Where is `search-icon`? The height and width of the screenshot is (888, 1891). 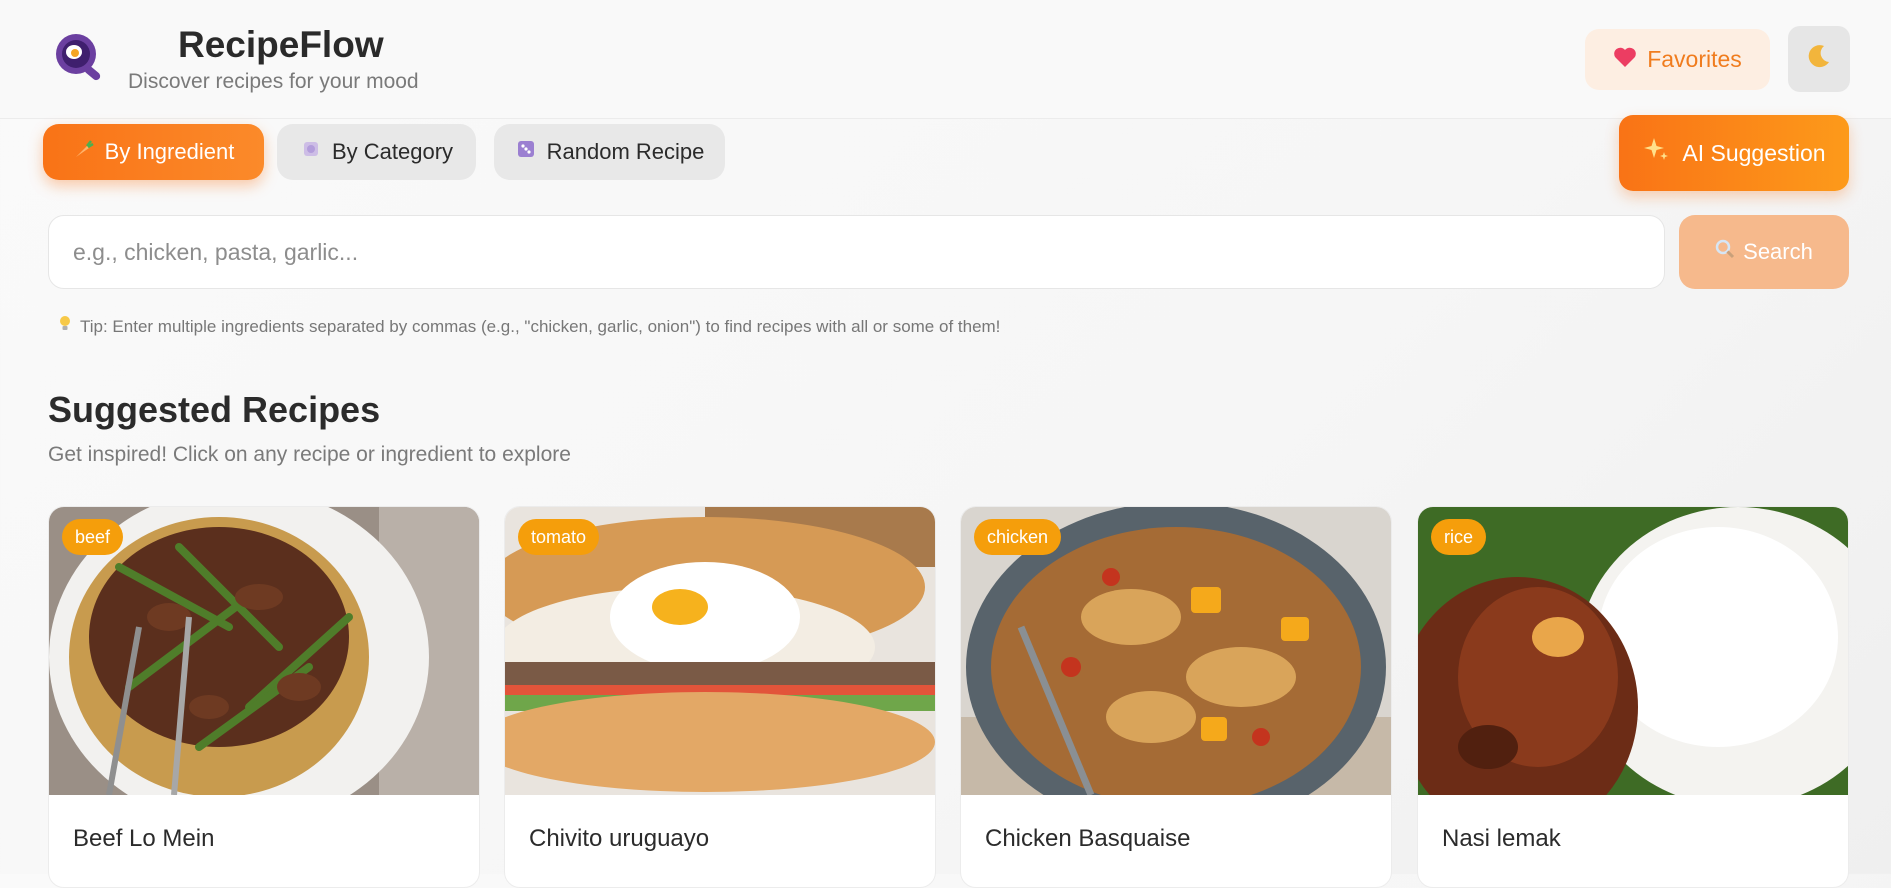 search-icon is located at coordinates (1725, 252).